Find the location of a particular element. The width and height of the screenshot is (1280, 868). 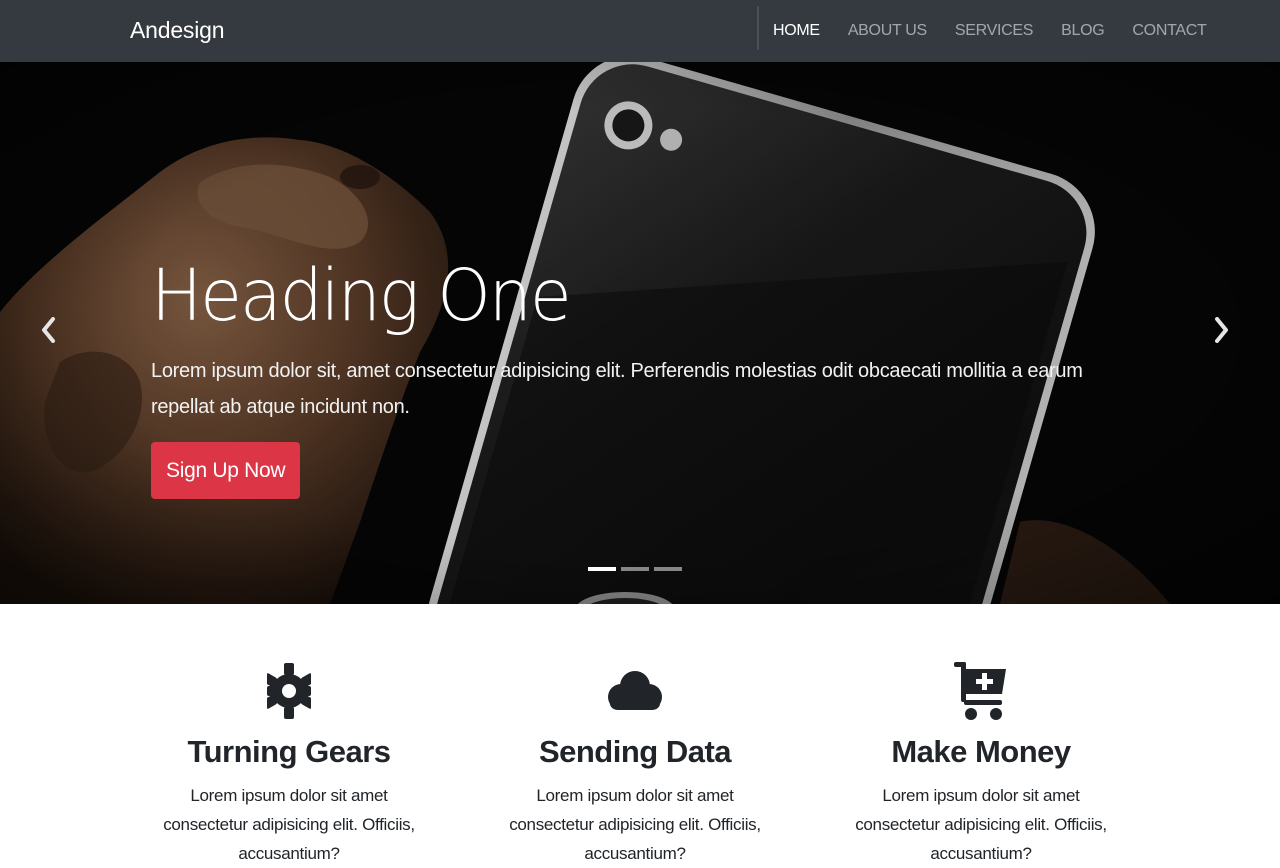

nav-link-contact: CONTACT is located at coordinates (1169, 31).